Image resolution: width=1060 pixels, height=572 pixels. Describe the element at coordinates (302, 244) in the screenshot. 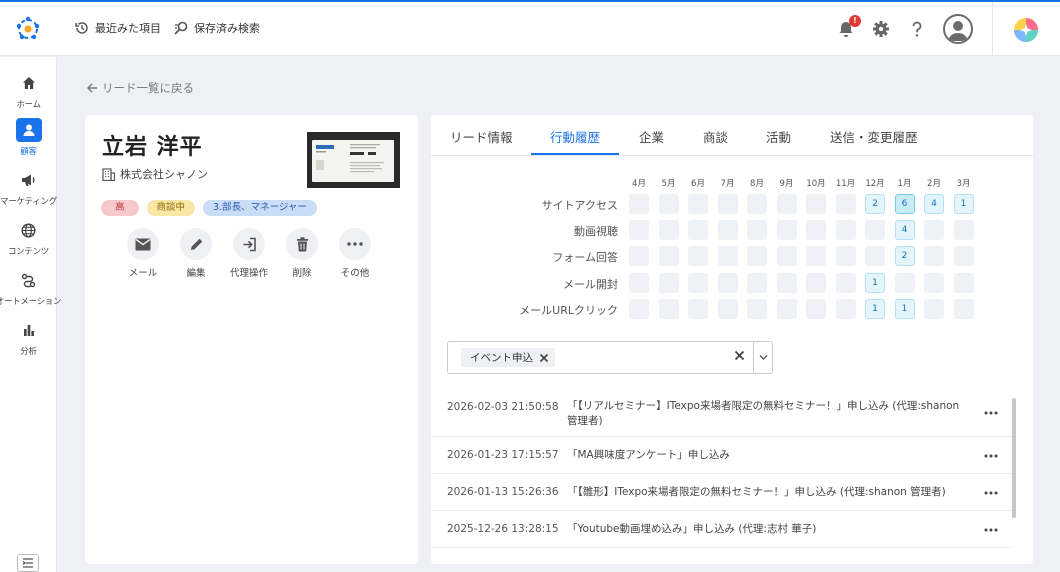

I see `trash-icon` at that location.